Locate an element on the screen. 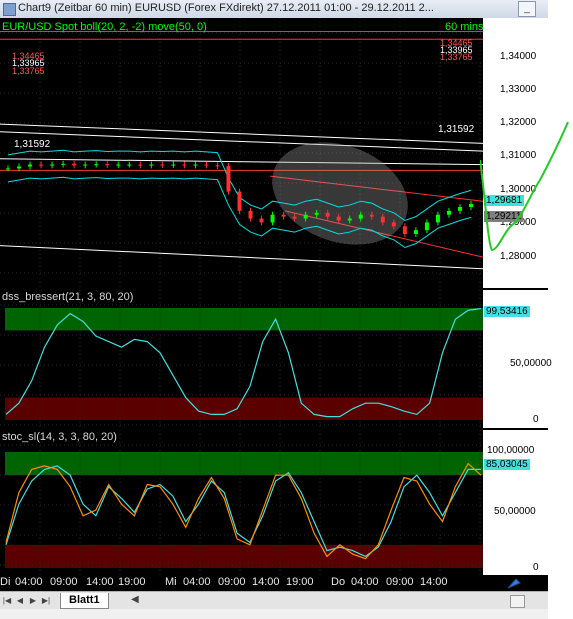  stoc-tick: 100,00000 is located at coordinates (511, 450).